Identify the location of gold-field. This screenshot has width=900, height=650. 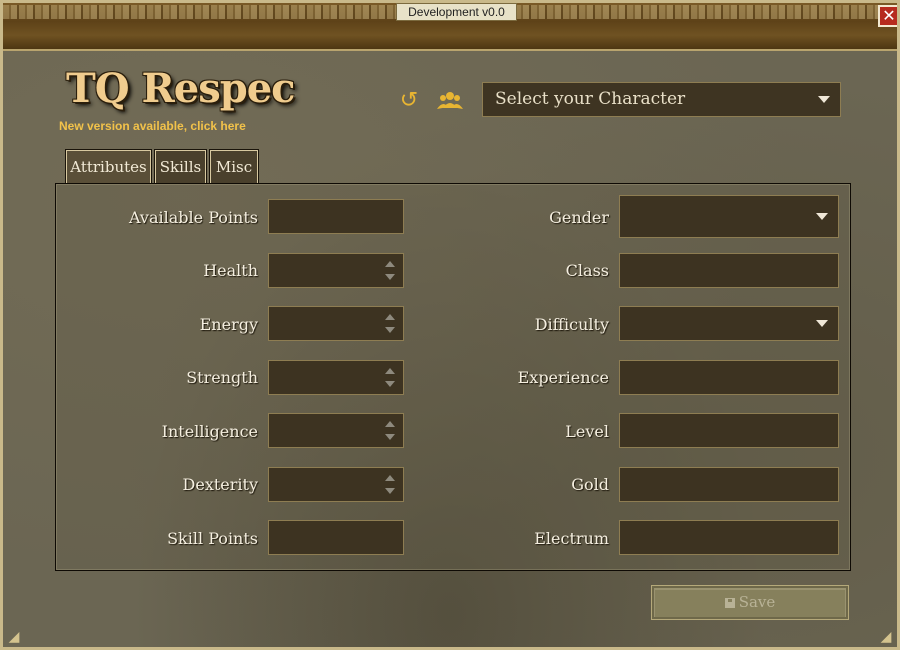
(729, 484).